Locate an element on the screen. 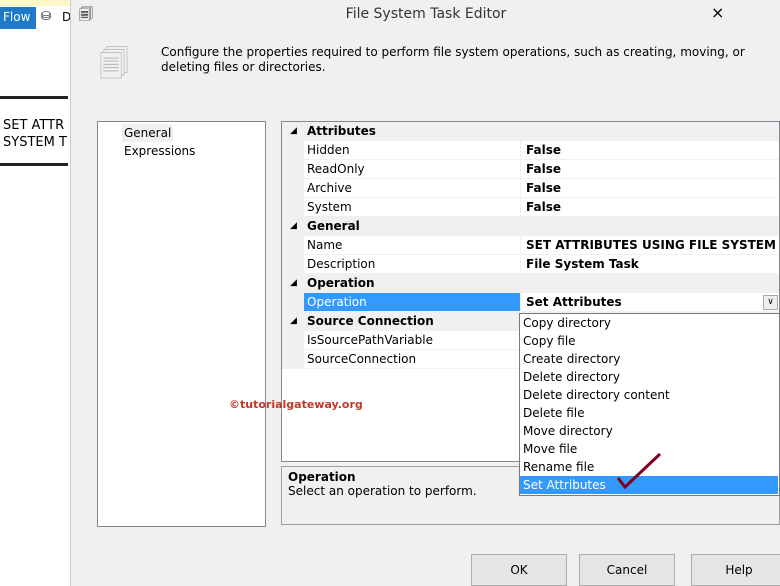 The image size is (780, 586). property-name: Archive is located at coordinates (412, 188).